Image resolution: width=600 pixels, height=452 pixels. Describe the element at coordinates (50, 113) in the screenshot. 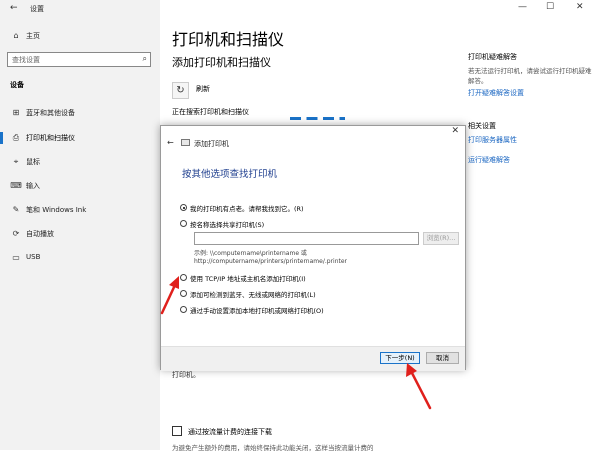

I see `sidebar-item-label: 蓝牙和其他设备` at that location.